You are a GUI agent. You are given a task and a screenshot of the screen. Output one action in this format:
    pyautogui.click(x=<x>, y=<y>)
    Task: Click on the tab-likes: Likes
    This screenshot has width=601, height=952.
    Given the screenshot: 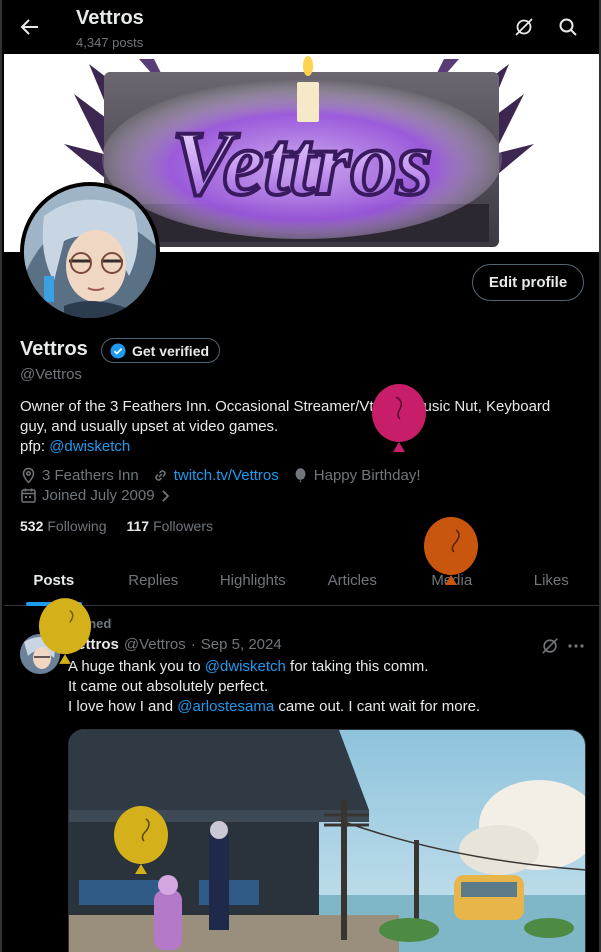 What is the action you would take?
    pyautogui.click(x=551, y=580)
    